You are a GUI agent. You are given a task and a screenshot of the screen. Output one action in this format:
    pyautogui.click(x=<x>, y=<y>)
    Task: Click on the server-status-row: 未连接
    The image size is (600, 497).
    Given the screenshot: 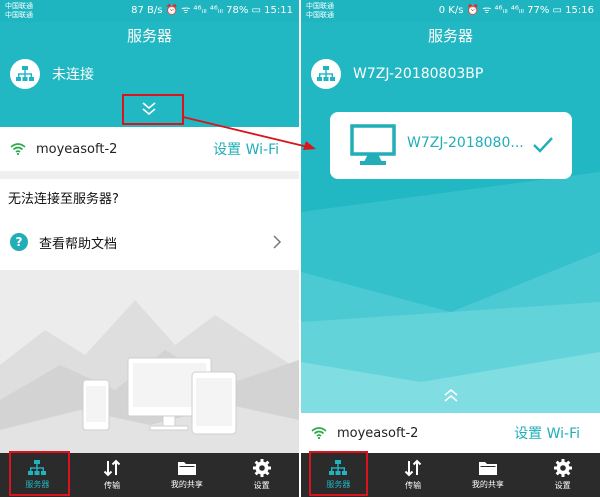 What is the action you would take?
    pyautogui.click(x=52, y=74)
    